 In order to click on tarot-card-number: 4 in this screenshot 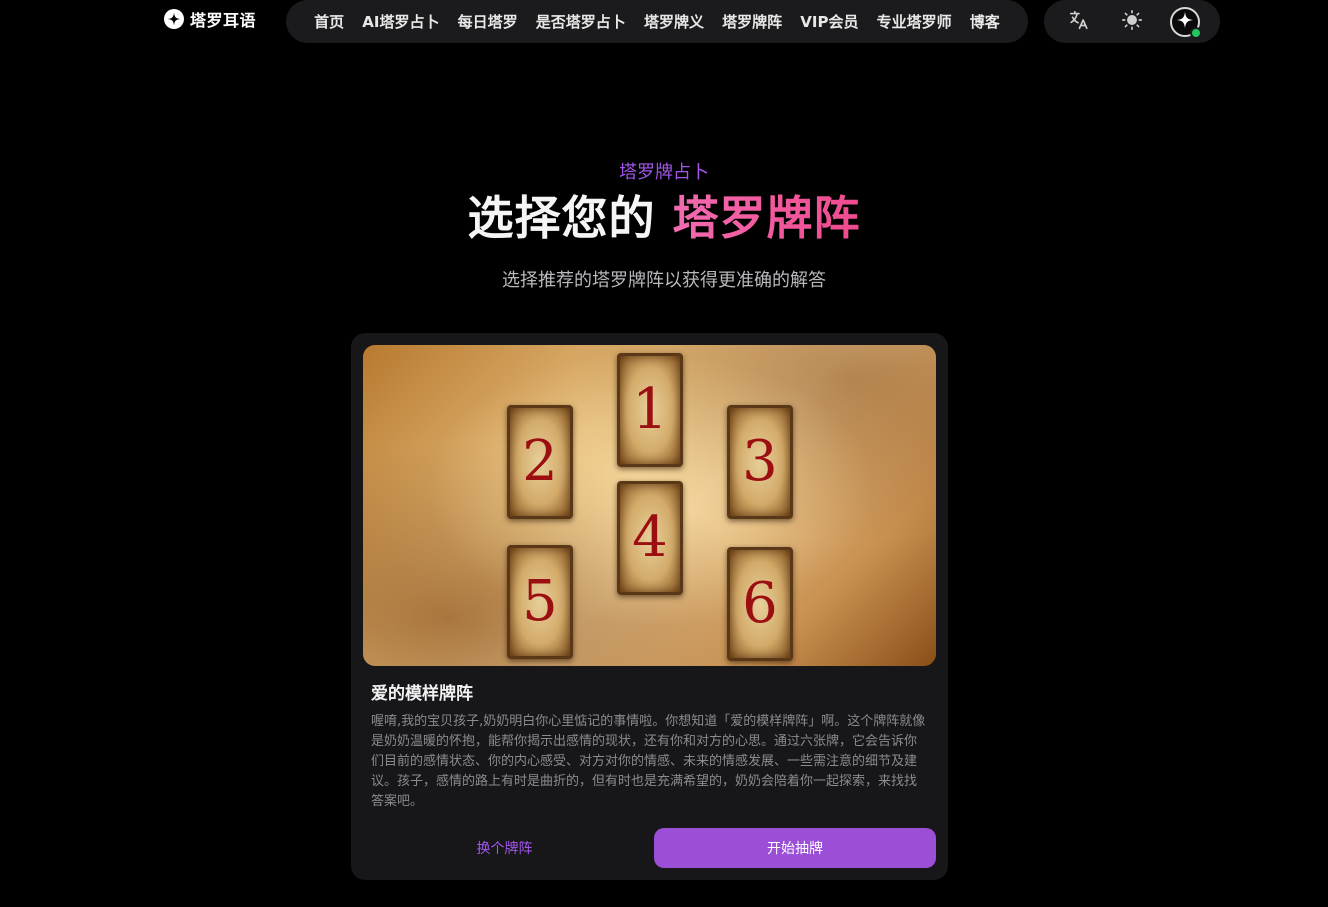, I will do `click(650, 537)`.